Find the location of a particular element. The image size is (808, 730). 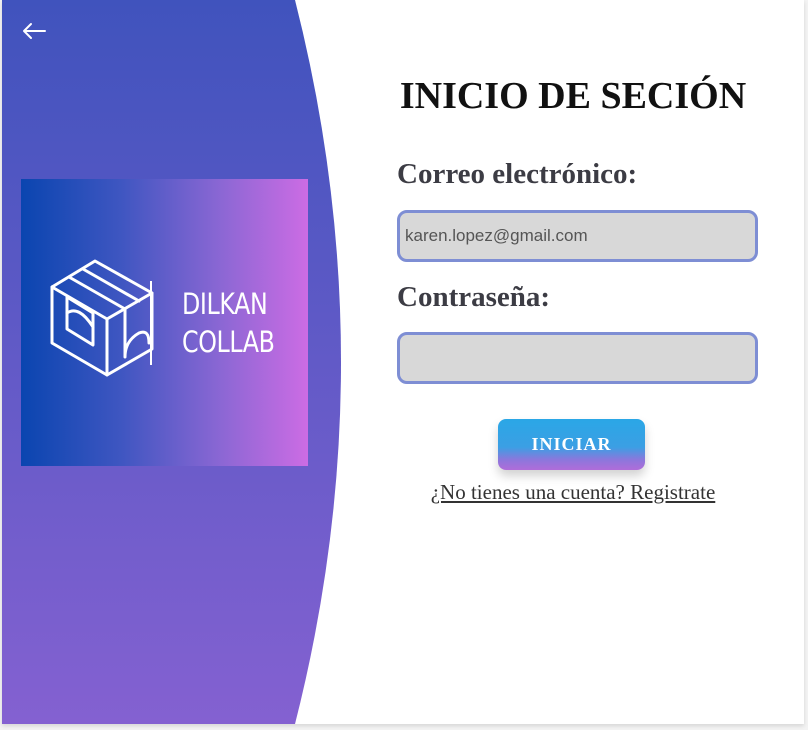

email-field is located at coordinates (577, 236).